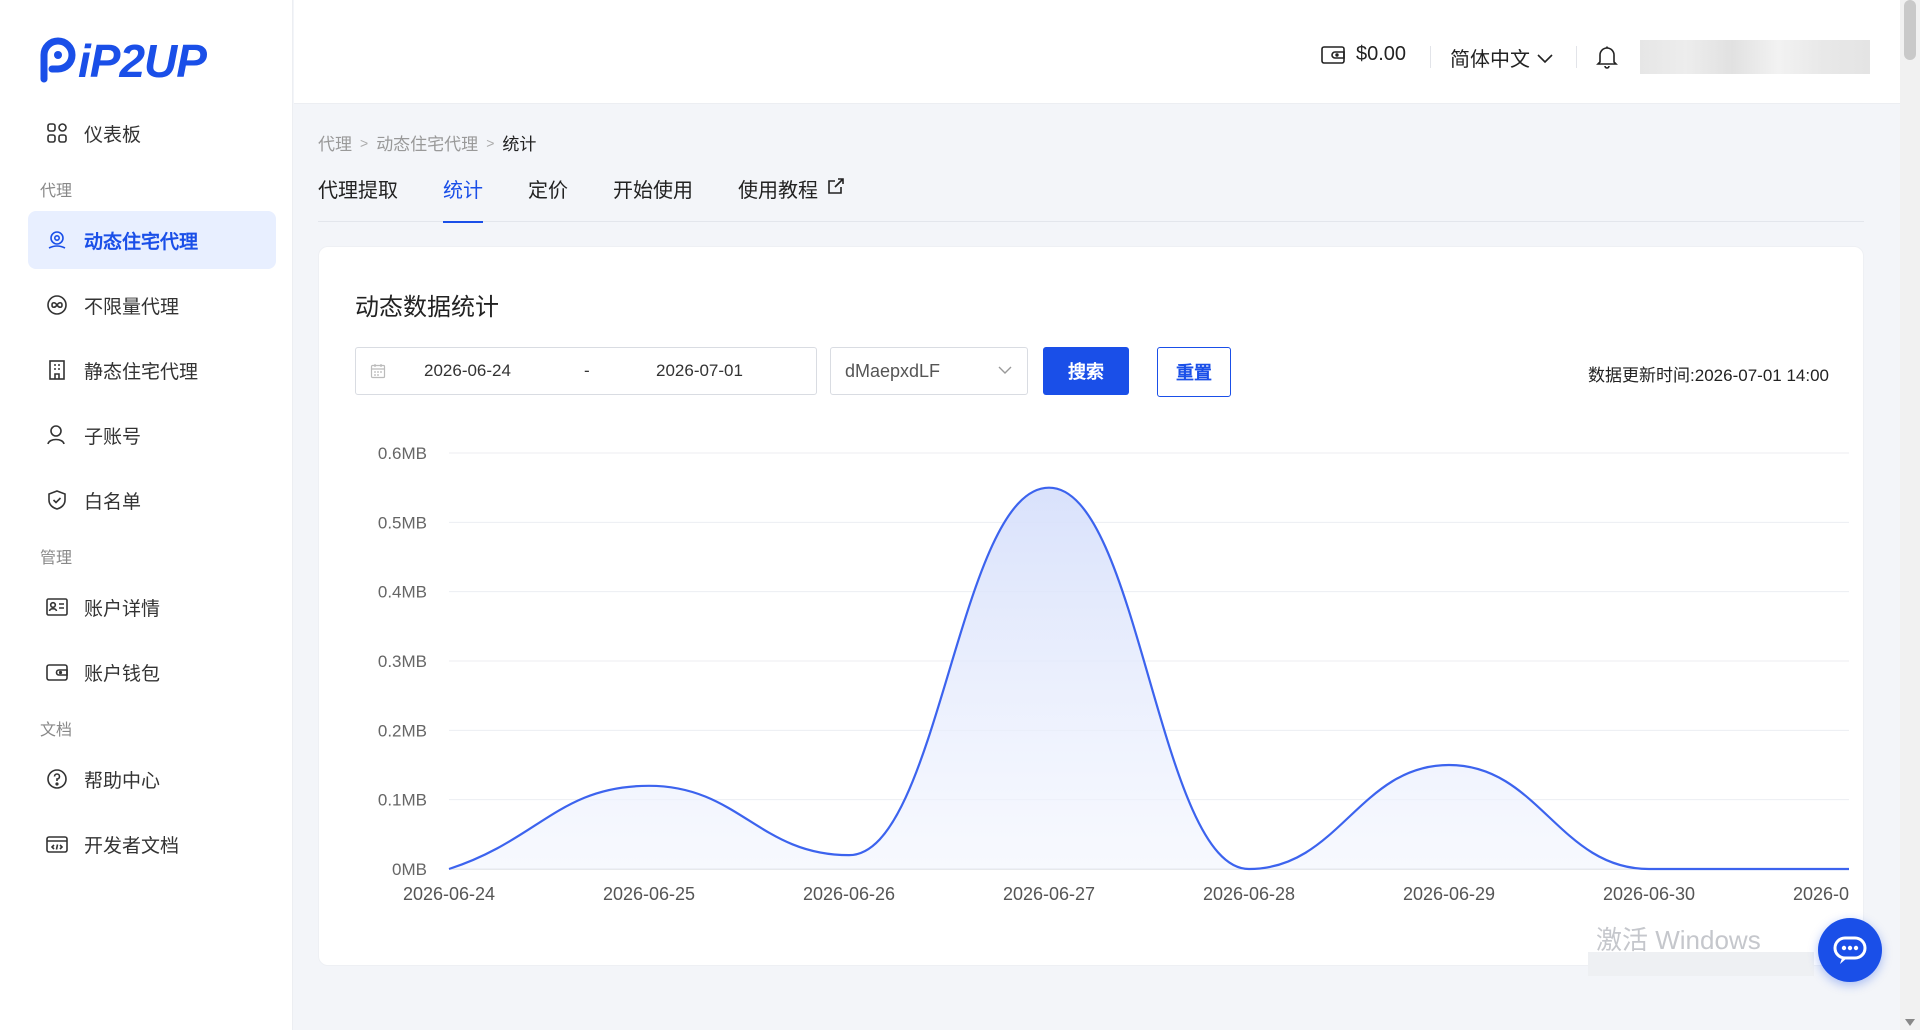 This screenshot has height=1030, width=1920. What do you see at coordinates (113, 502) in the screenshot?
I see `sidebar-item-label: 白名单` at bounding box center [113, 502].